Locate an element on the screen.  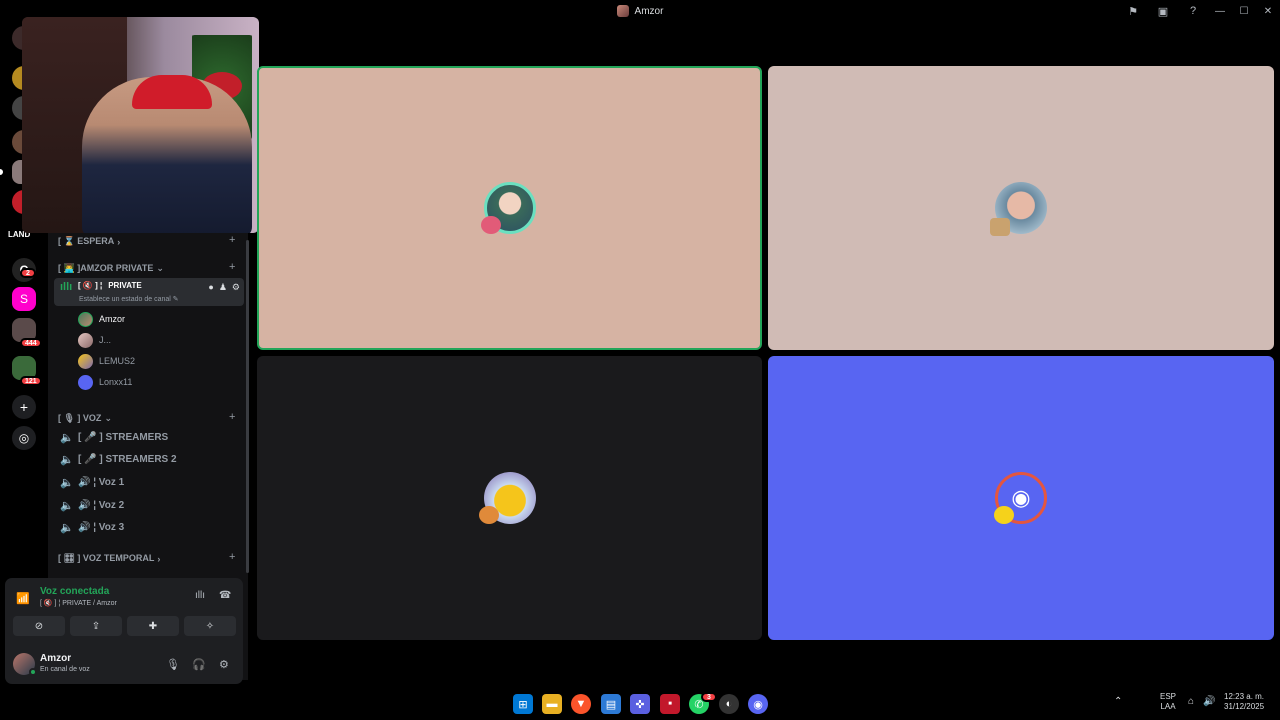
voice-channel: 🔈 🔊 ¦ Voz 1 is located at coordinates (149, 482).